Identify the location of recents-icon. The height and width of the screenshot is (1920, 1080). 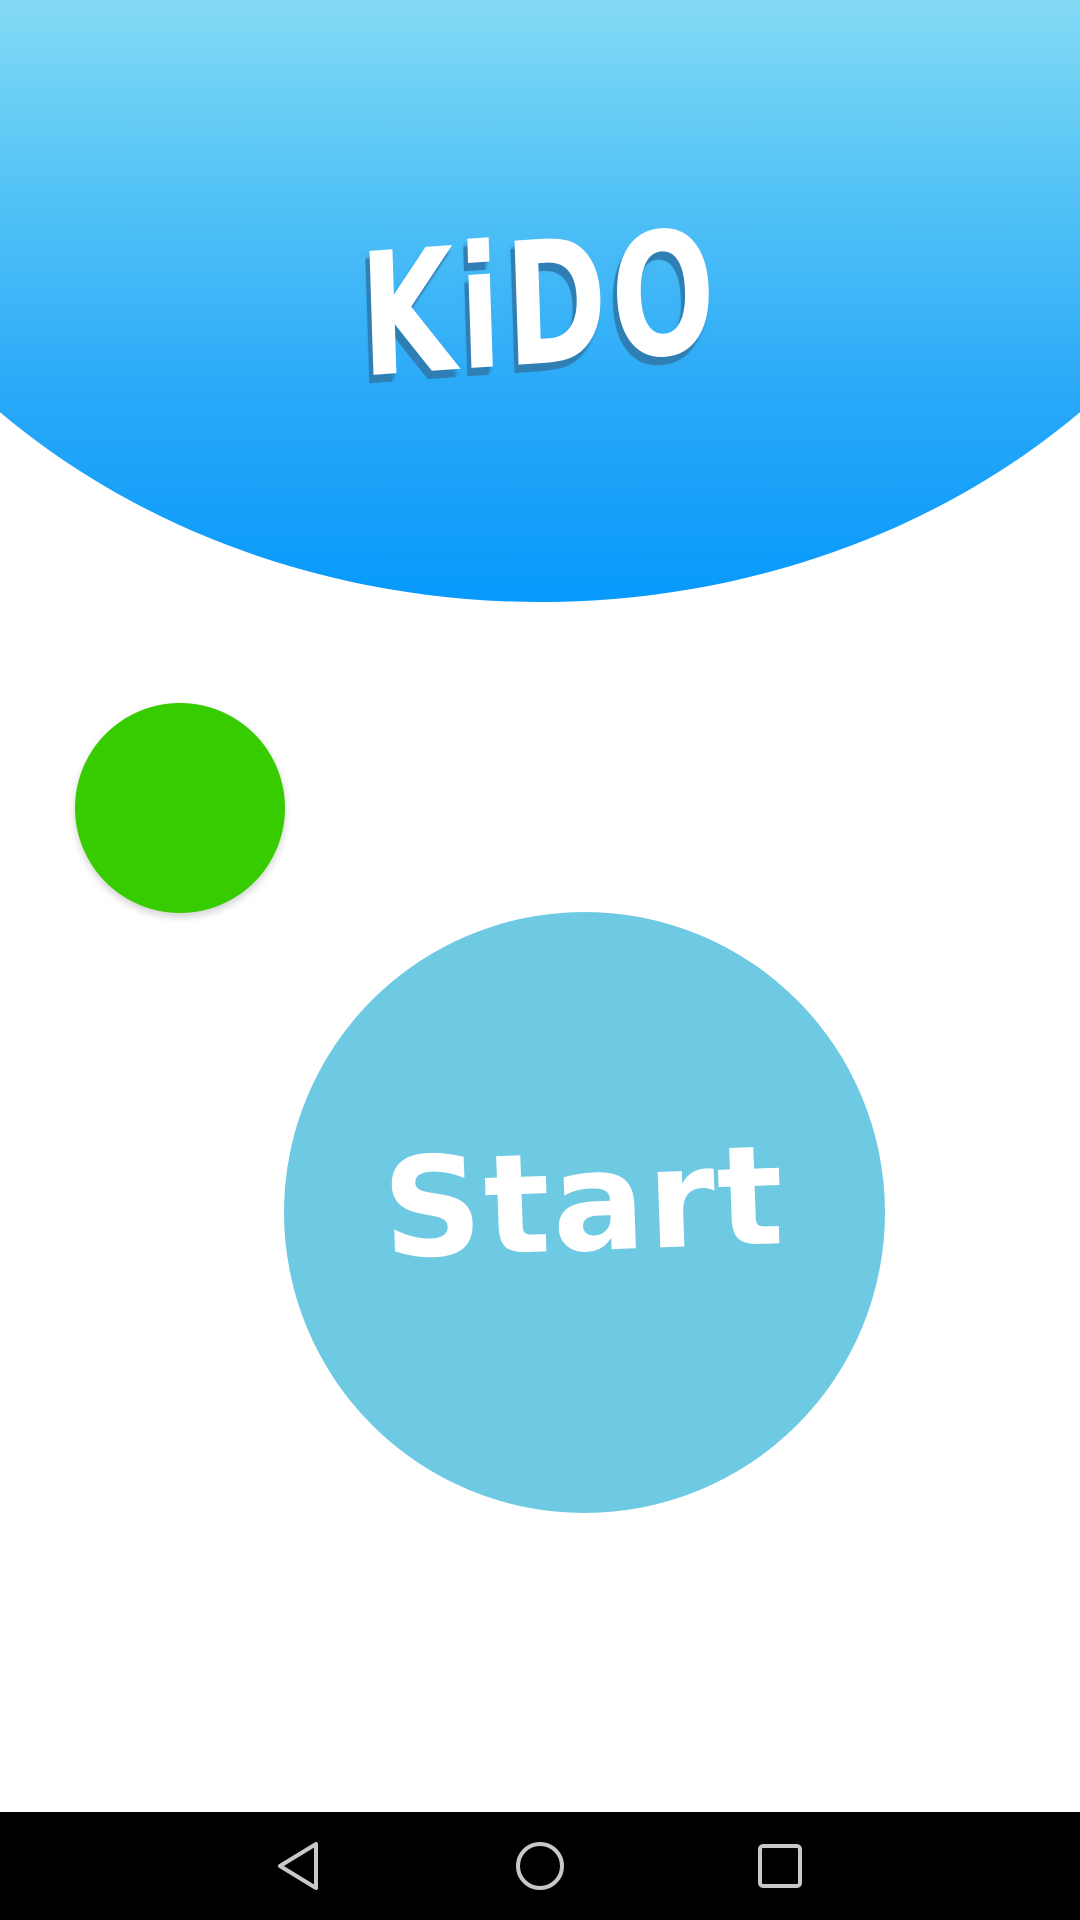
(780, 1866).